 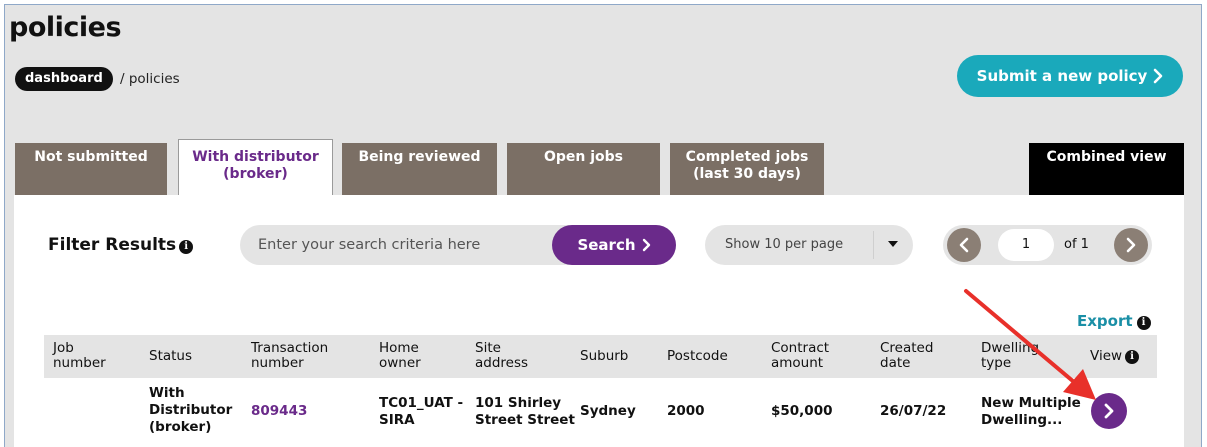 What do you see at coordinates (1115, 356) in the screenshot?
I see `column-header-view: View i` at bounding box center [1115, 356].